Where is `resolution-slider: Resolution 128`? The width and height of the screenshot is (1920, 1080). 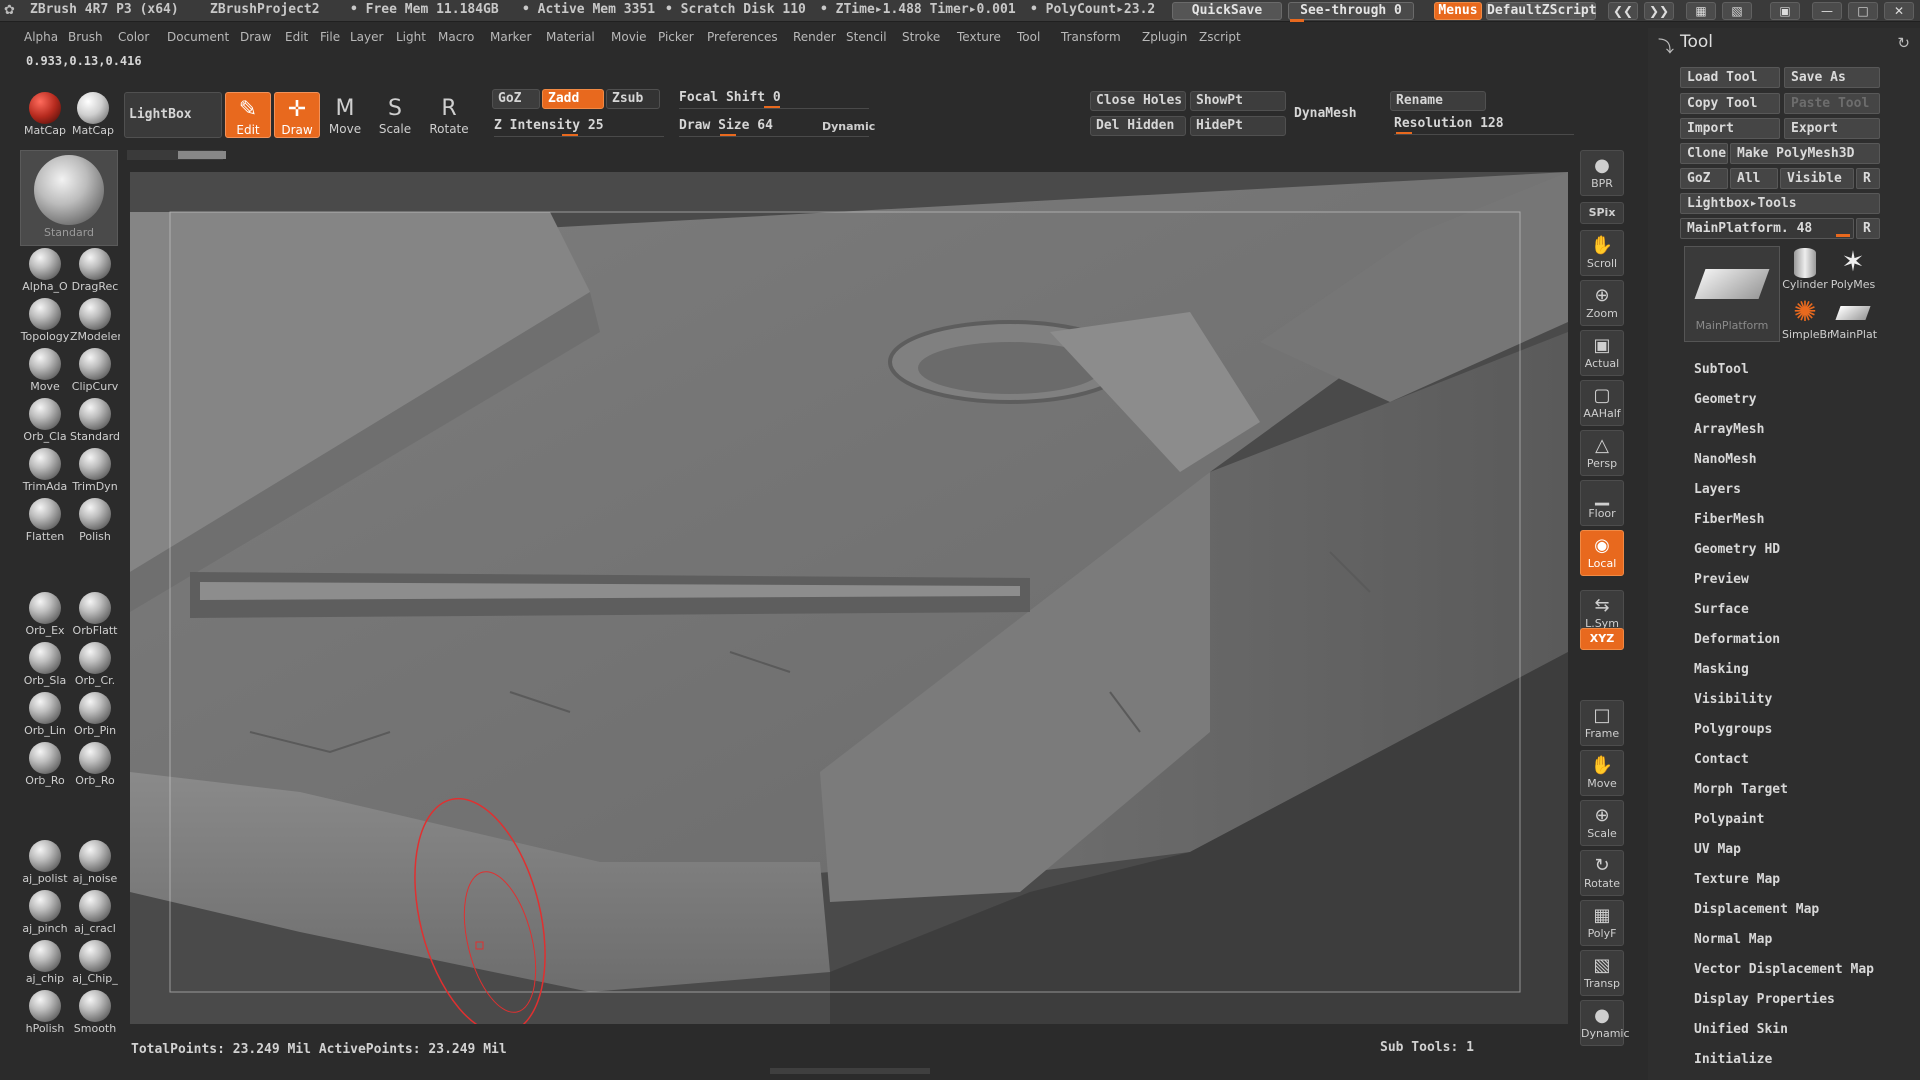 resolution-slider: Resolution 128 is located at coordinates (1449, 123).